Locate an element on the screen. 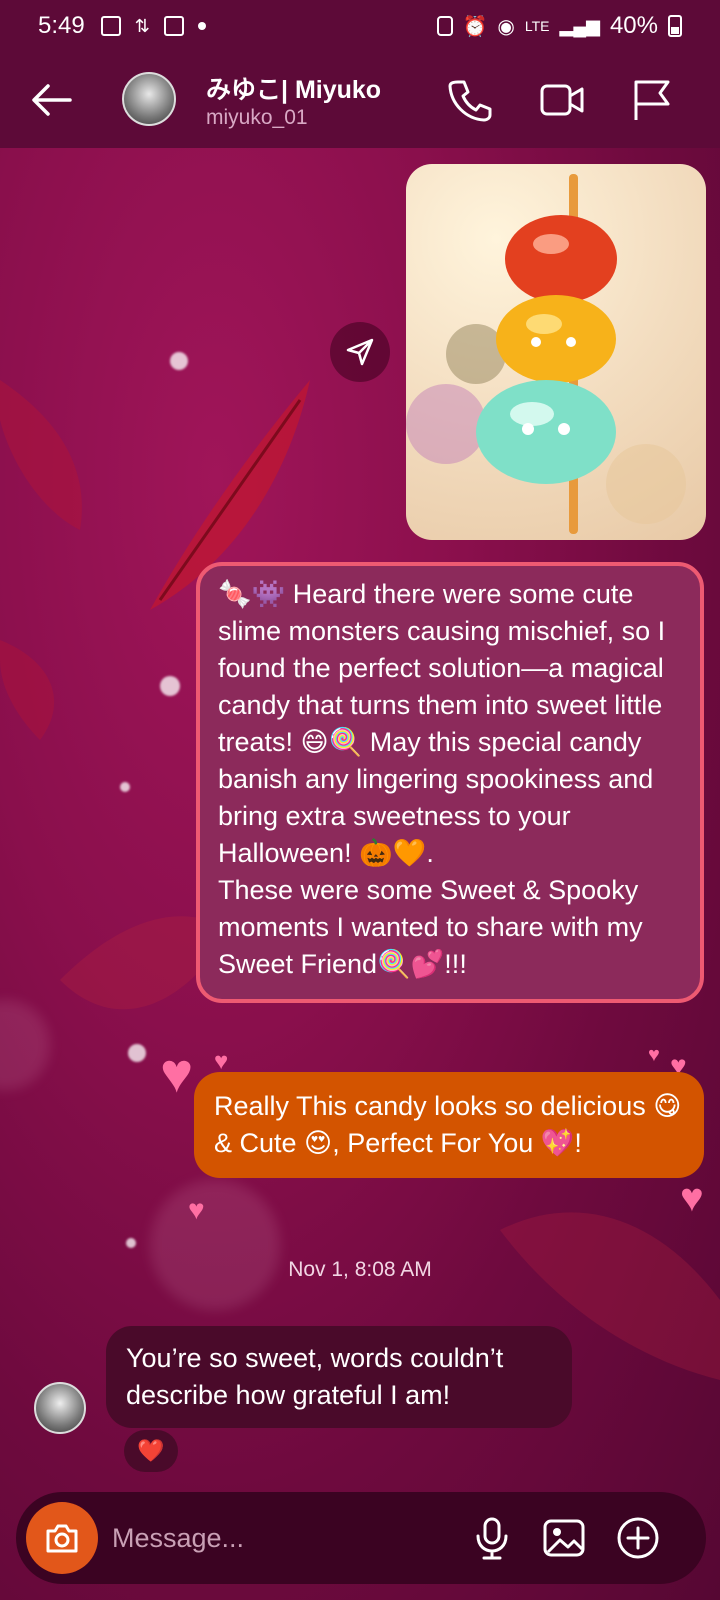  more-notifications-dot-icon is located at coordinates (201, 26).